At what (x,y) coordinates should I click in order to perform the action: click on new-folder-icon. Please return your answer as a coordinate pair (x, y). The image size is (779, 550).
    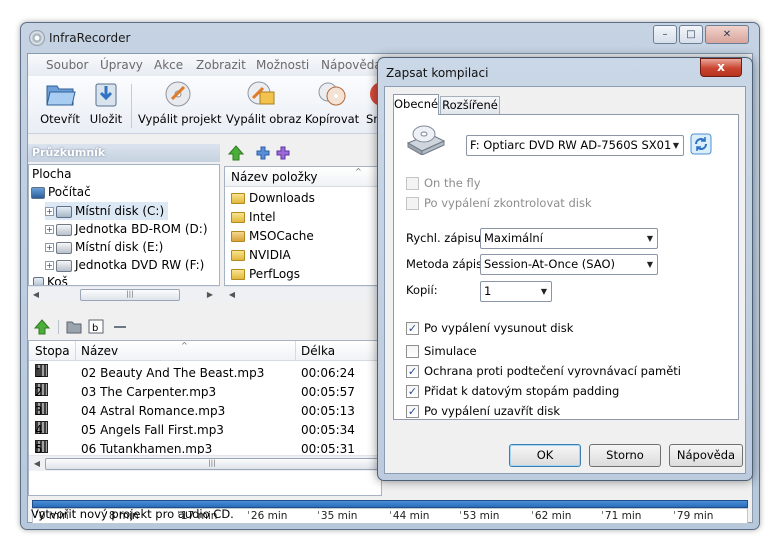
    Looking at the image, I should click on (74, 326).